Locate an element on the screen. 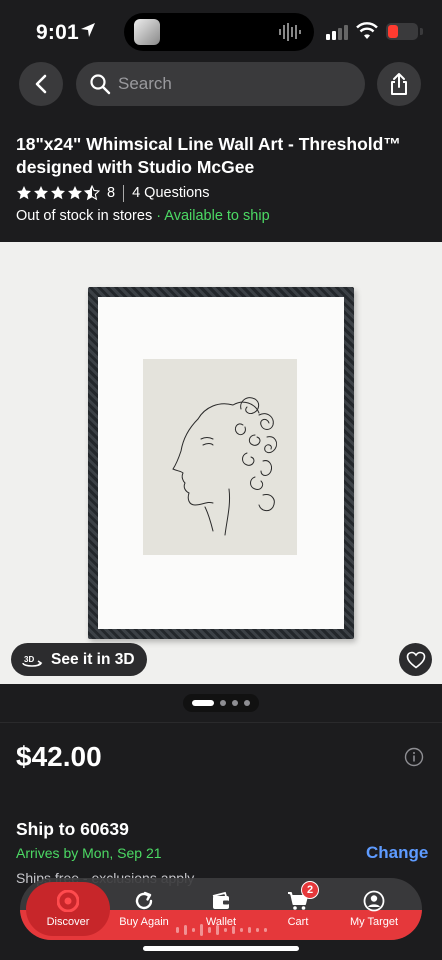 The height and width of the screenshot is (960, 442). tab-my-target: My Target is located at coordinates (374, 909).